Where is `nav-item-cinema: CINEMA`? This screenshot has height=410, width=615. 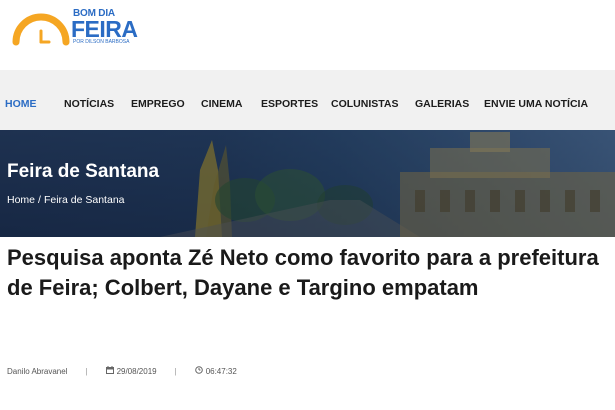
nav-item-cinema: CINEMA is located at coordinates (221, 104).